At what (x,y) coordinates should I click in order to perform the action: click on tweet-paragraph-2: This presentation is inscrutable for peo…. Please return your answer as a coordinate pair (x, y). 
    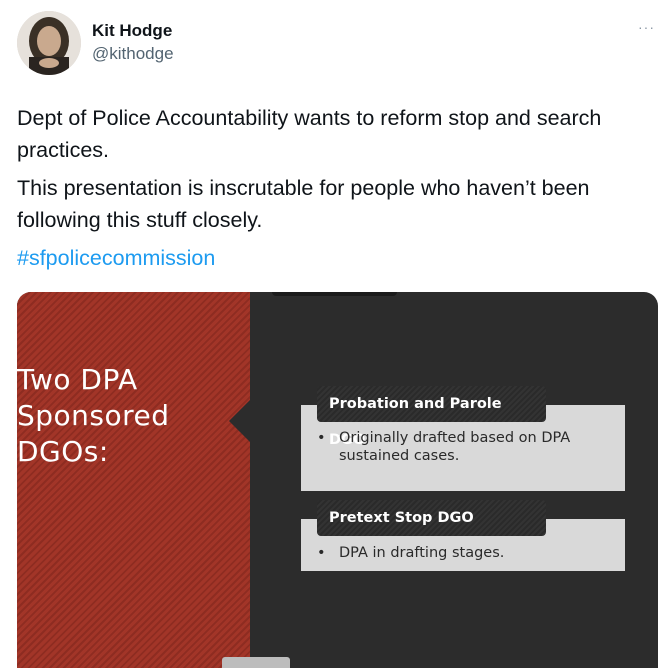
    Looking at the image, I should click on (303, 204).